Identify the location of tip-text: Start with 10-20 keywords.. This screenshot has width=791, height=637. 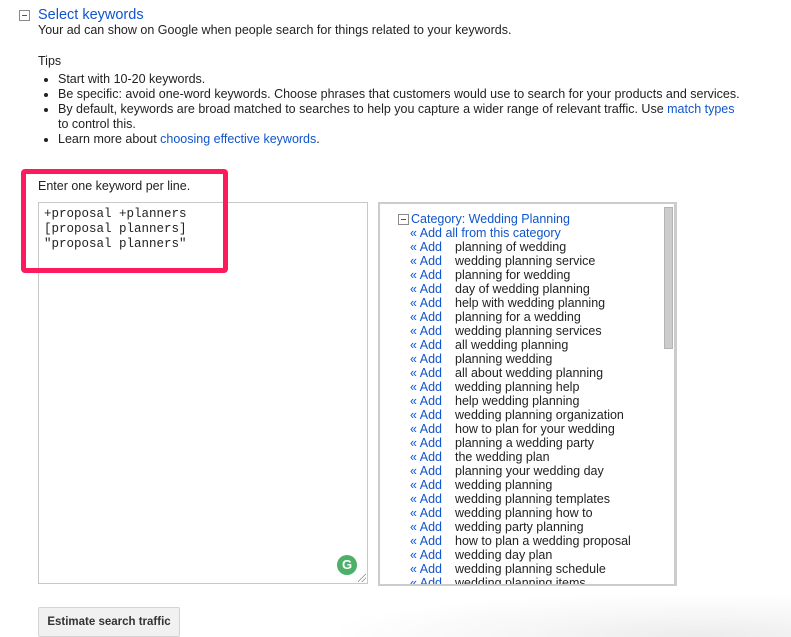
(132, 79).